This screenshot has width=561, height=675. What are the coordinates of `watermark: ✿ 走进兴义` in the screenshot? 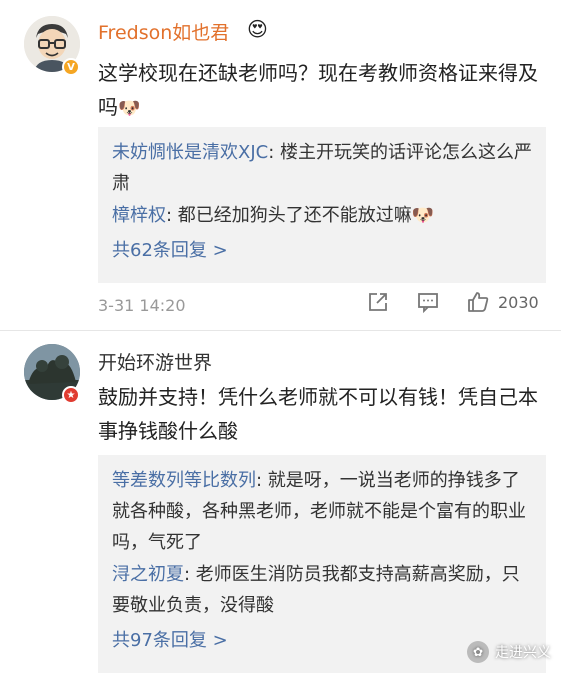 It's located at (509, 652).